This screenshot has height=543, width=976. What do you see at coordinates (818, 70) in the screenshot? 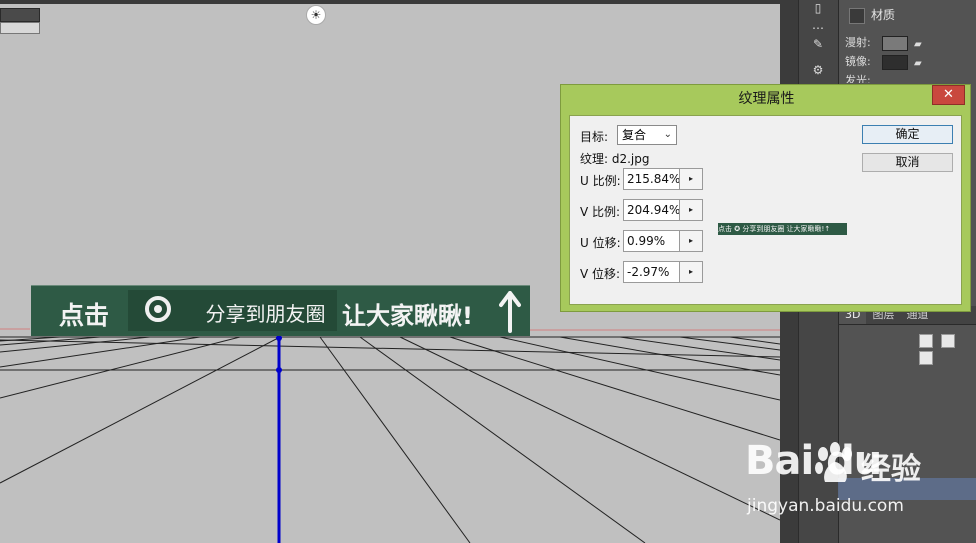
I see `adjust-icon: ⚙` at bounding box center [818, 70].